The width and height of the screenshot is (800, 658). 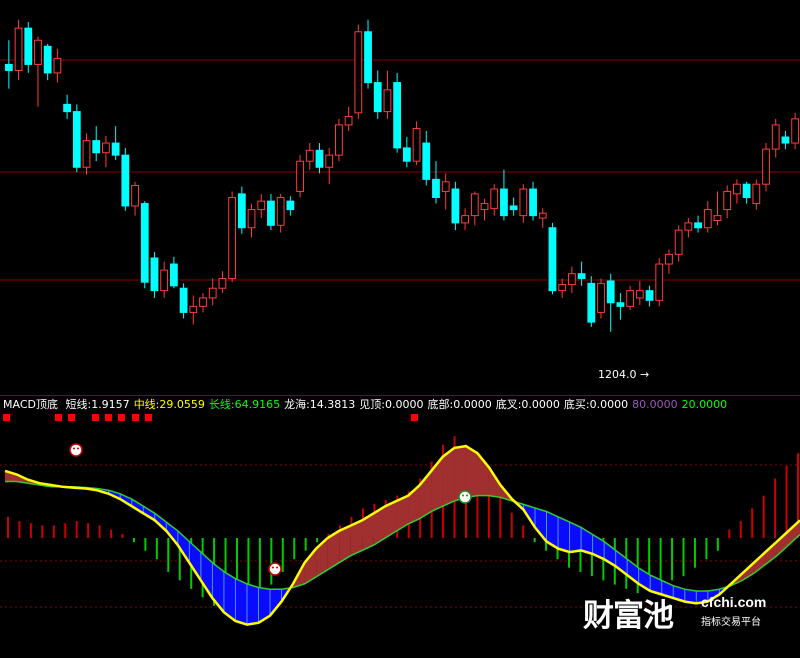 I want to click on indicator-value-4: 见顶:0.0000, so click(x=391, y=404).